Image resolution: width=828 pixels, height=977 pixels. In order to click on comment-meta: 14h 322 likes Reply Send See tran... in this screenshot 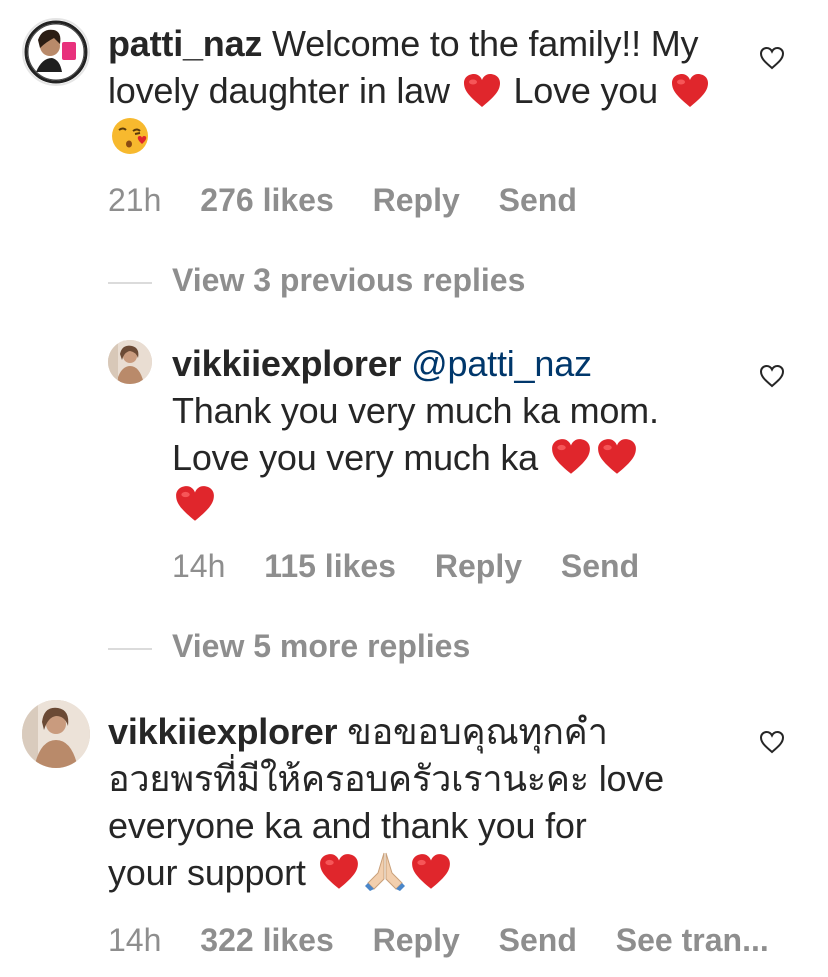, I will do `click(453, 940)`.